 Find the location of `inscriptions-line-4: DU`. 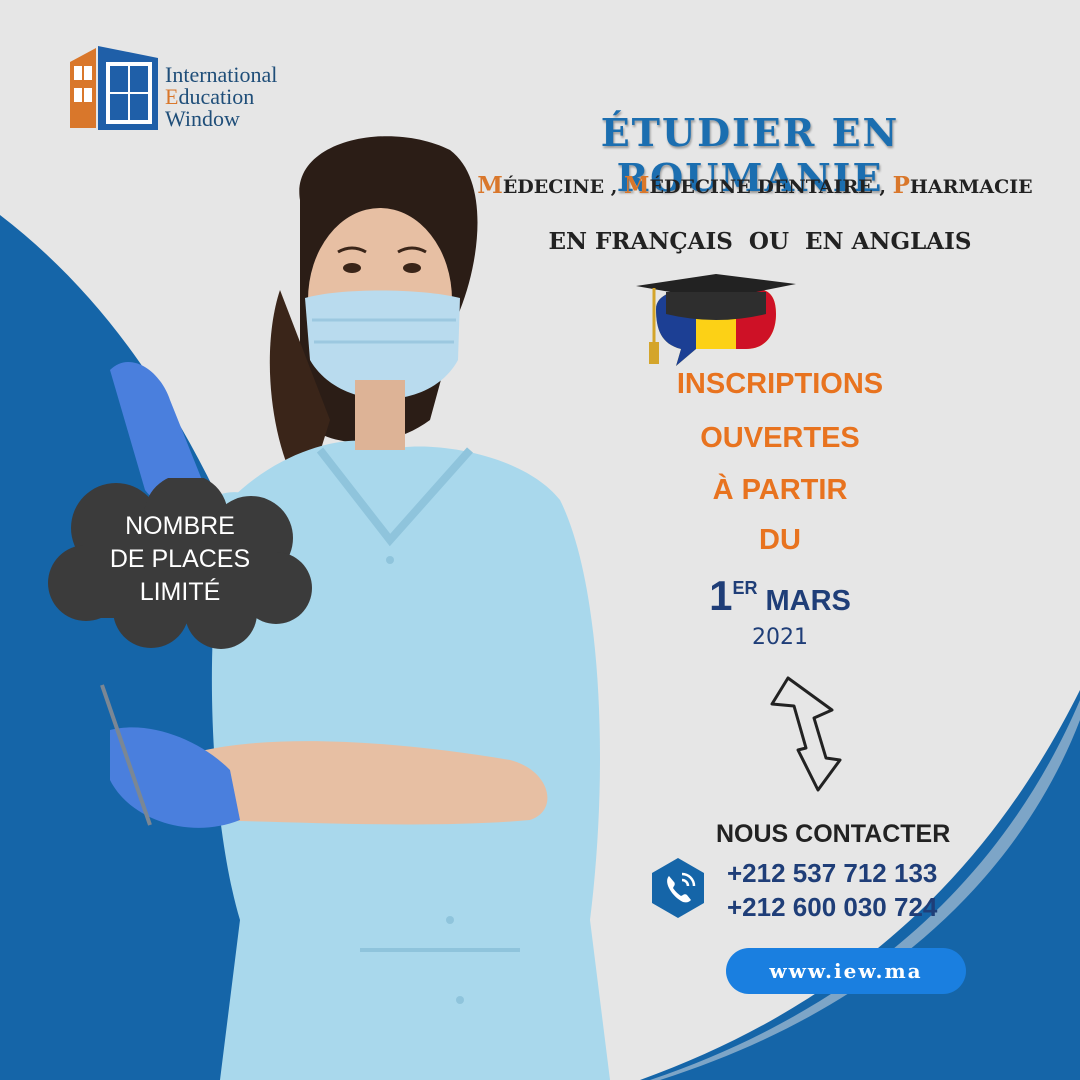

inscriptions-line-4: DU is located at coordinates (780, 540).